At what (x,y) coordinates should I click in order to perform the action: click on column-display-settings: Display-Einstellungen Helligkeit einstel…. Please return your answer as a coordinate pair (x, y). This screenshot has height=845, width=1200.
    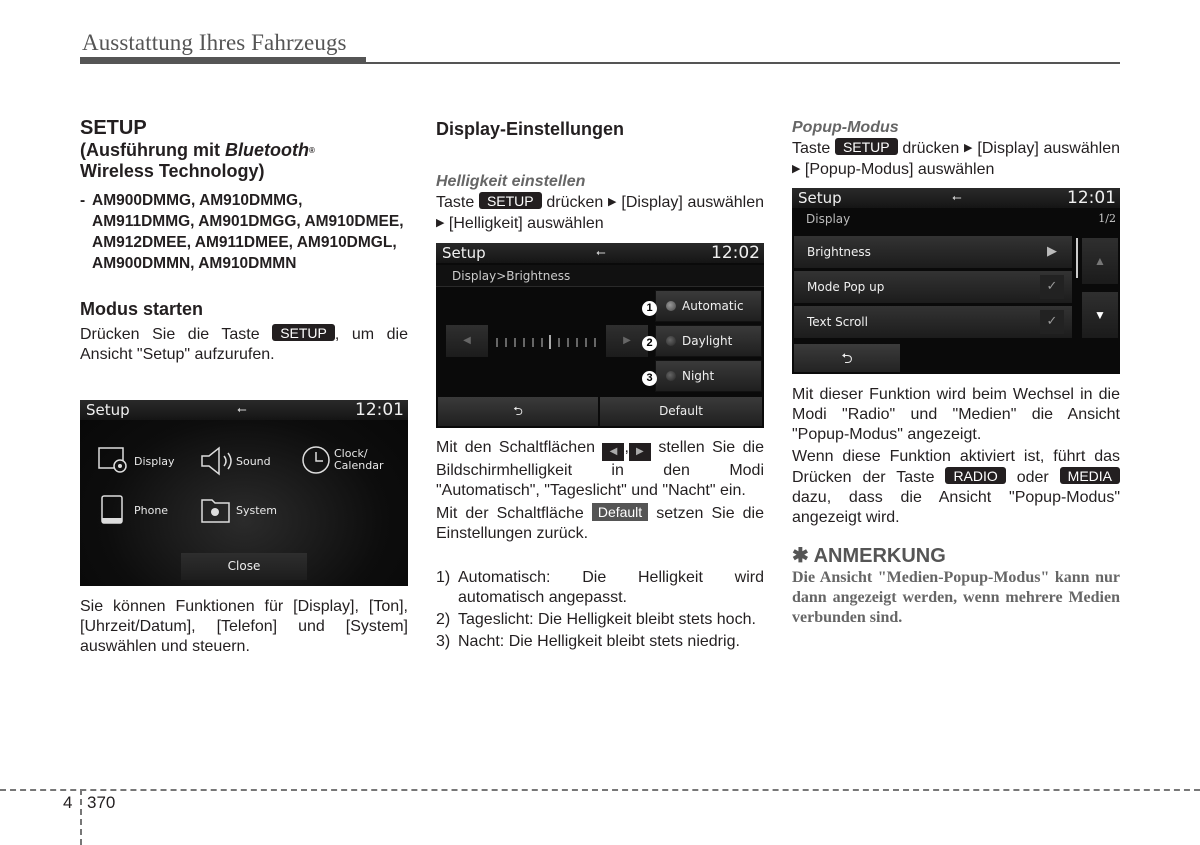
    Looking at the image, I should click on (600, 175).